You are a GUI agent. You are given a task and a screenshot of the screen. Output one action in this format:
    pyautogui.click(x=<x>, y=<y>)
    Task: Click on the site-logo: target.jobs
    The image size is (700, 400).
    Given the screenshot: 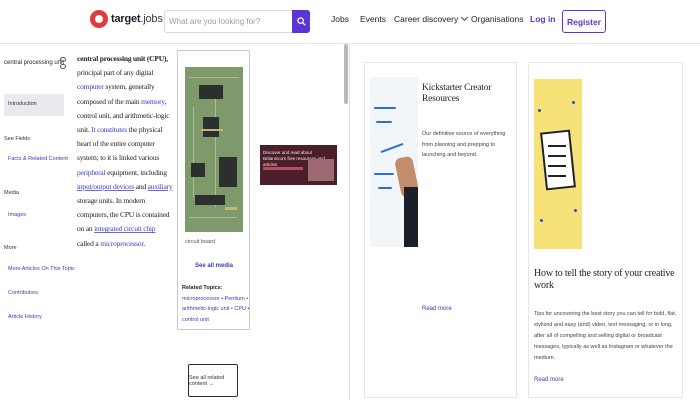 What is the action you would take?
    pyautogui.click(x=126, y=19)
    